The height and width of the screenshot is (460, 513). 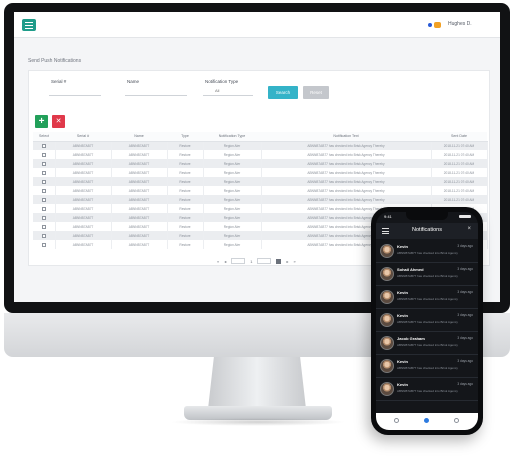 I want to click on close-icon: ×, so click(x=469, y=229).